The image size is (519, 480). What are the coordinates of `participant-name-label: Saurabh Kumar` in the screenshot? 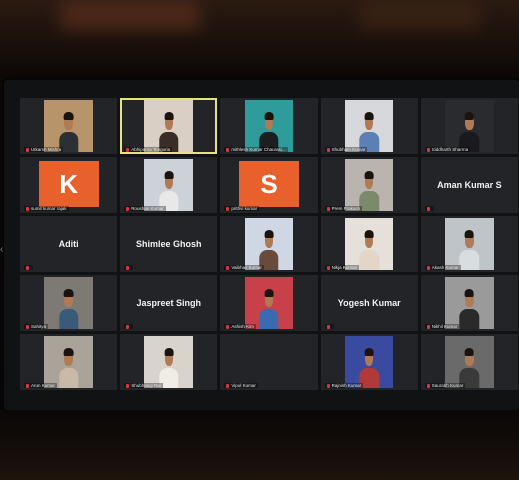 It's located at (445, 385).